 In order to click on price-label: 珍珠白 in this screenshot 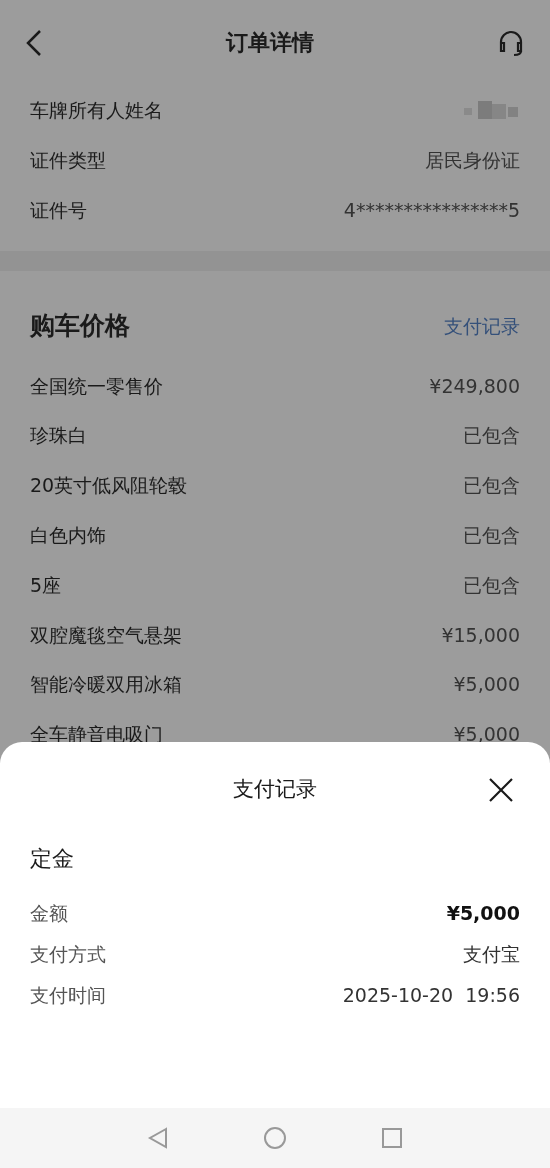, I will do `click(58, 436)`.